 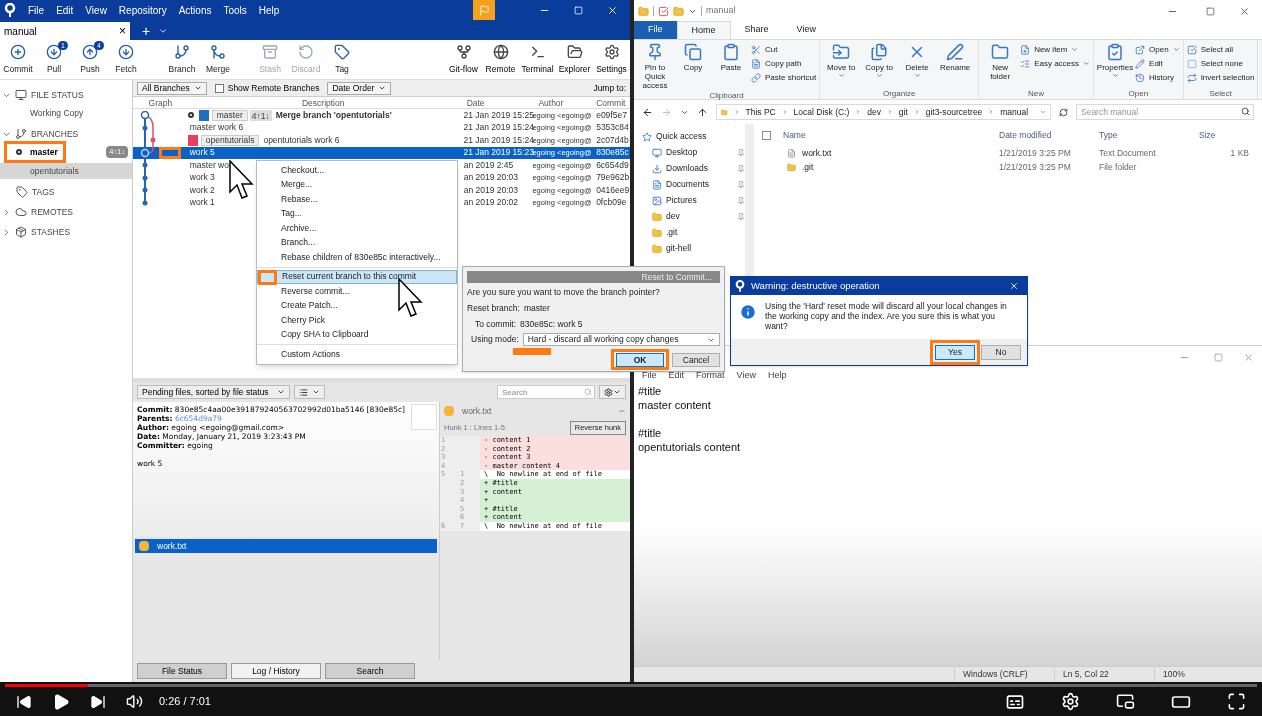 I want to click on ribbon-button: Invert selection, so click(x=1220, y=77).